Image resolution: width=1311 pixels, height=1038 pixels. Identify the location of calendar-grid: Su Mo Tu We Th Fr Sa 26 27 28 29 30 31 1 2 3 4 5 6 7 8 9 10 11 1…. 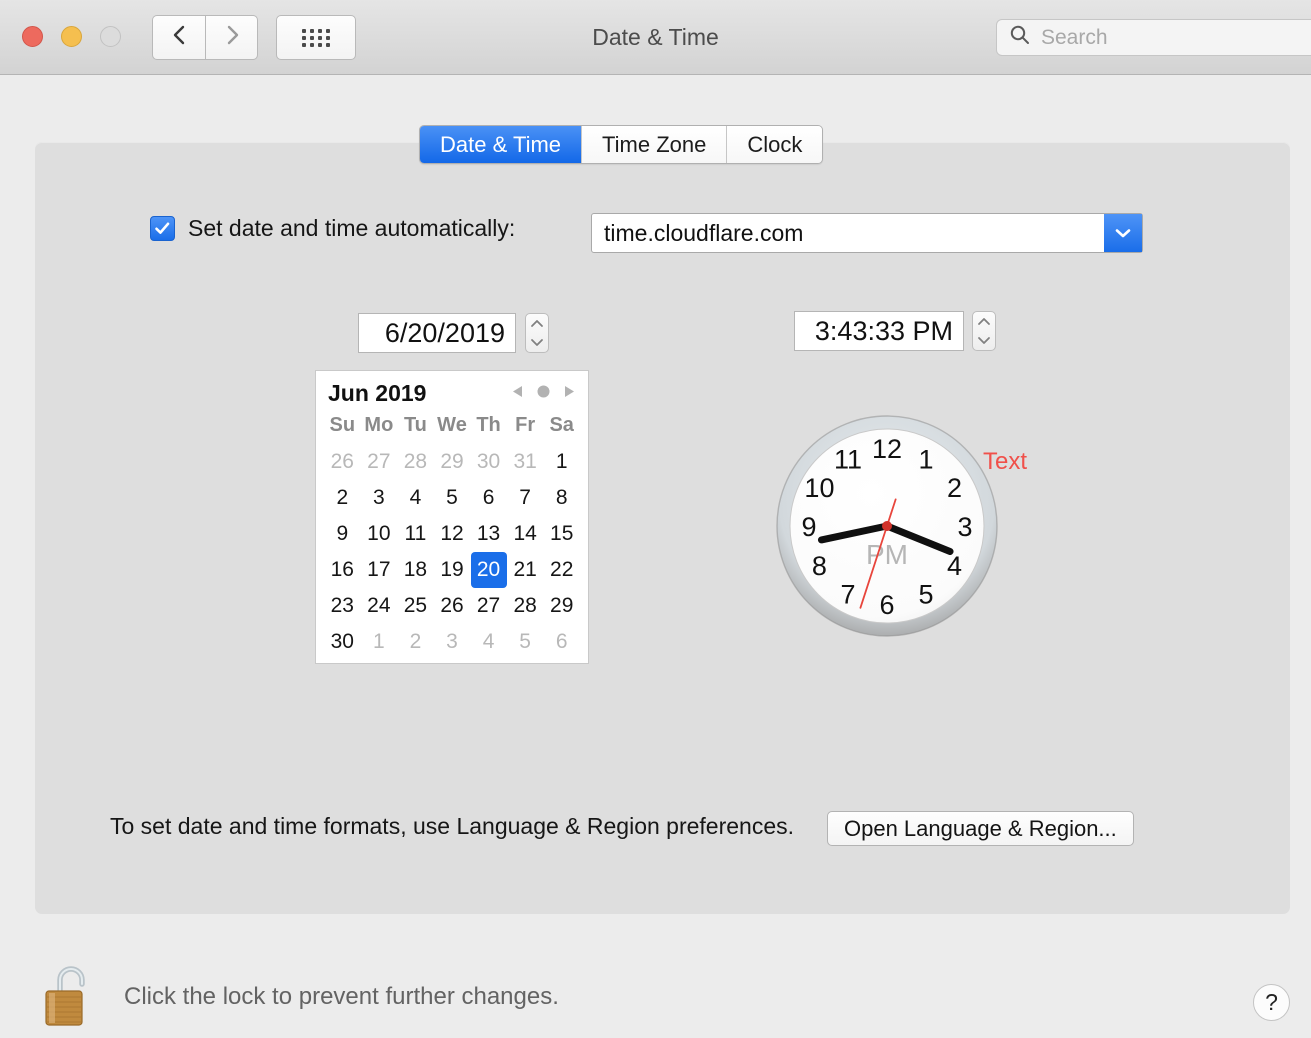
(452, 535).